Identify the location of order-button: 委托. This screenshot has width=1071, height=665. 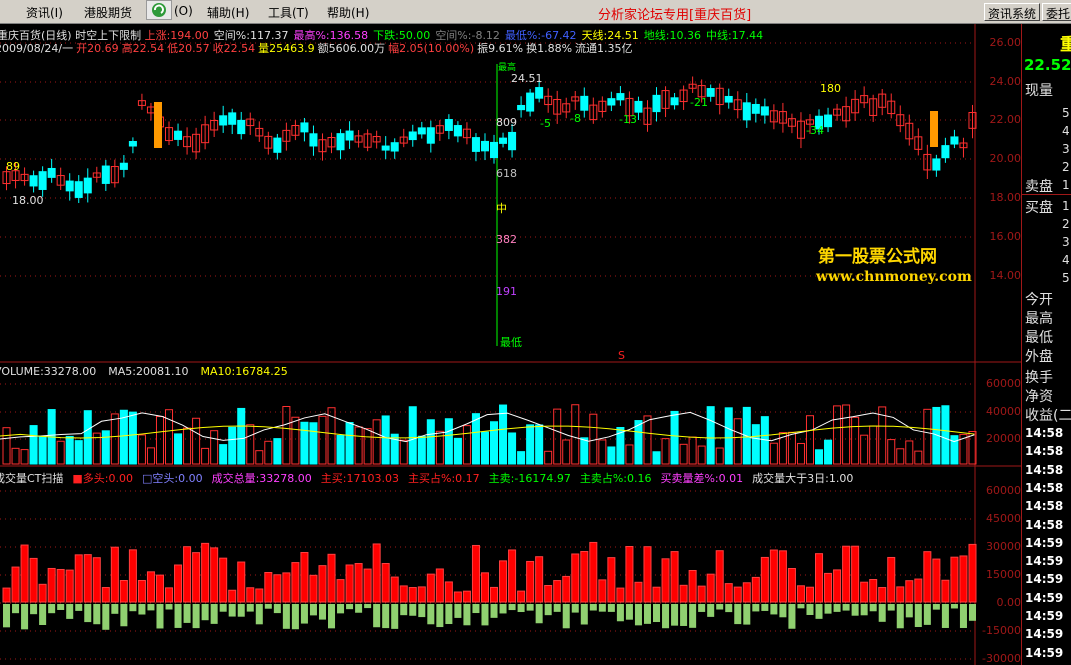
(1056, 12).